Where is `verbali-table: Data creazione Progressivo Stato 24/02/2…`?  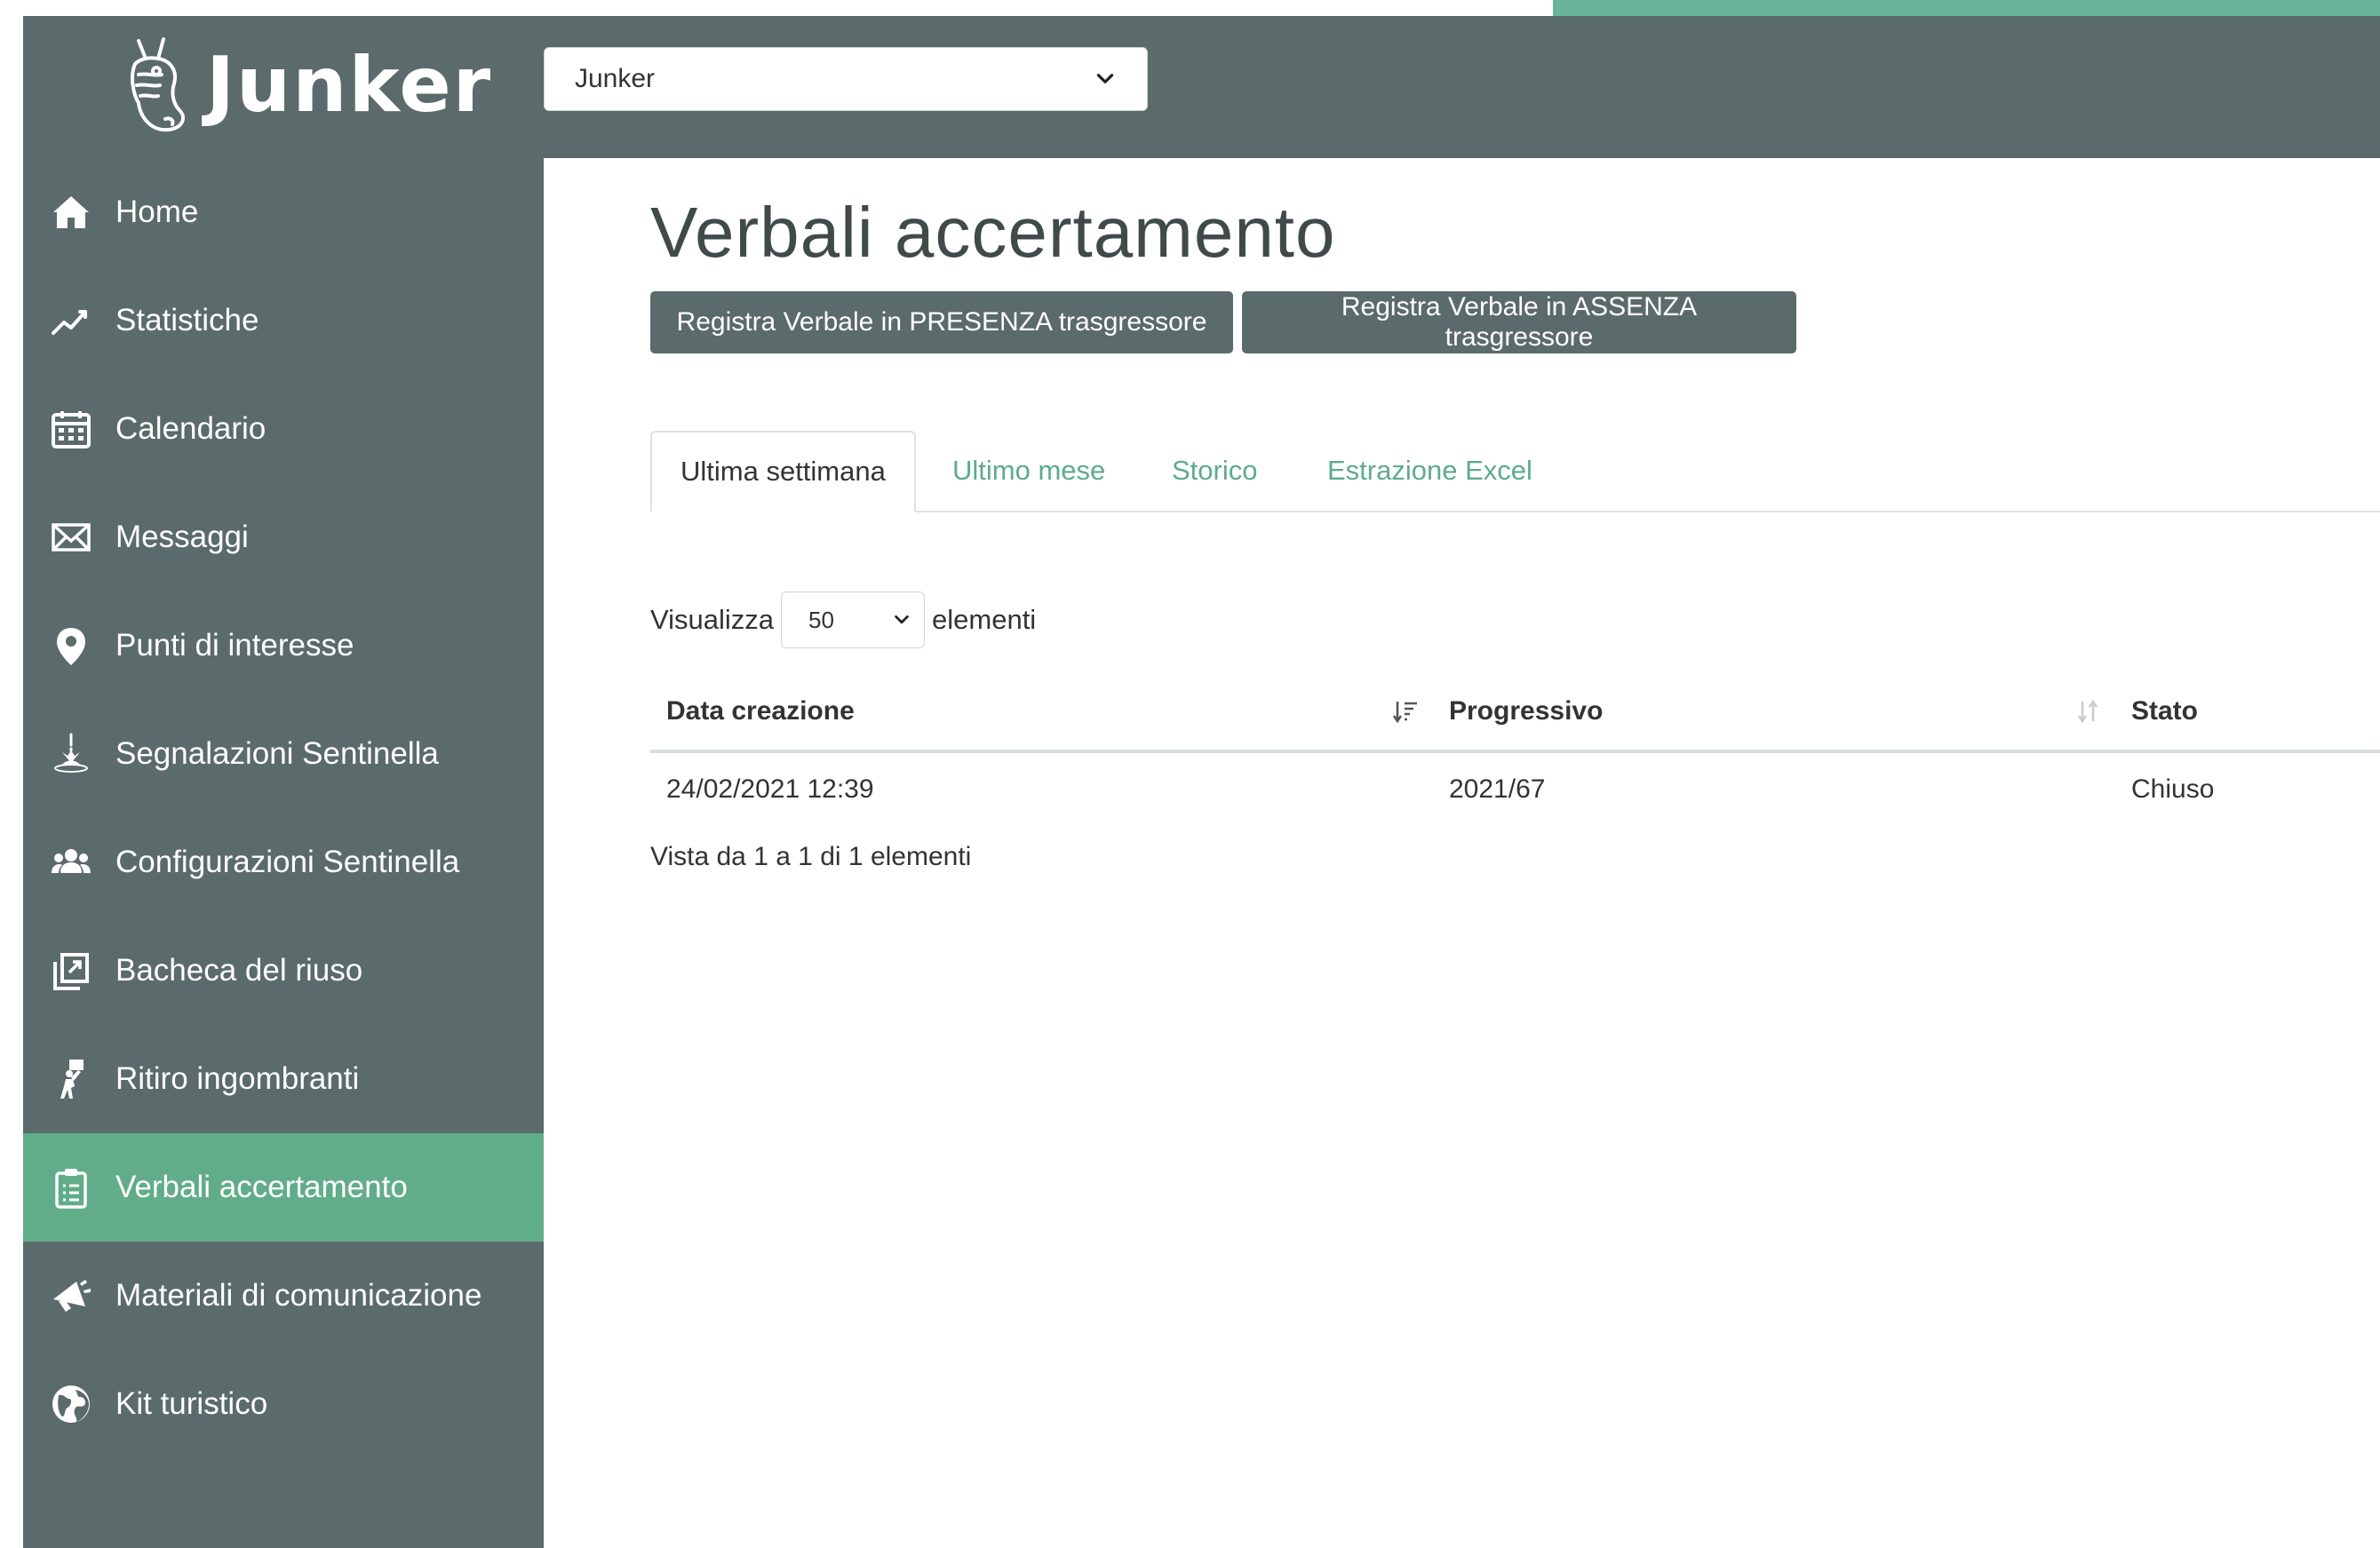
verbali-table: Data creazione Progressivo Stato 24/02/2… is located at coordinates (1515, 749).